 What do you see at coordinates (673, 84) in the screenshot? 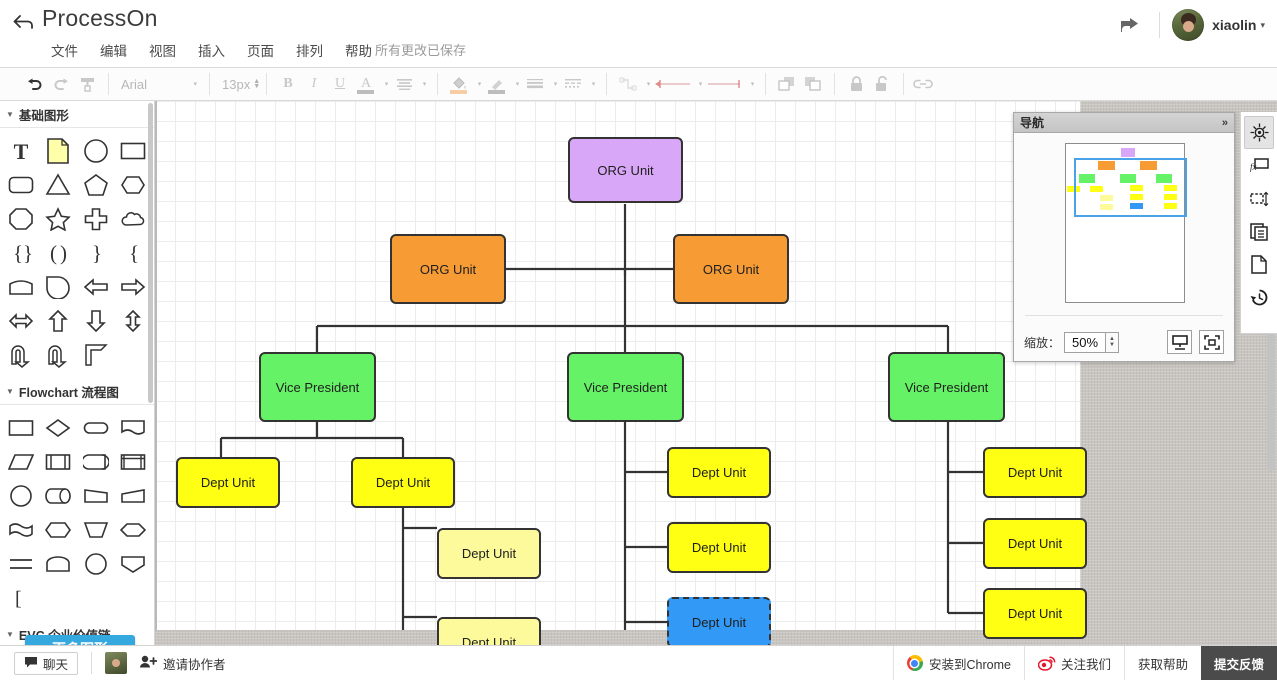
I see `arrow-start-icon` at bounding box center [673, 84].